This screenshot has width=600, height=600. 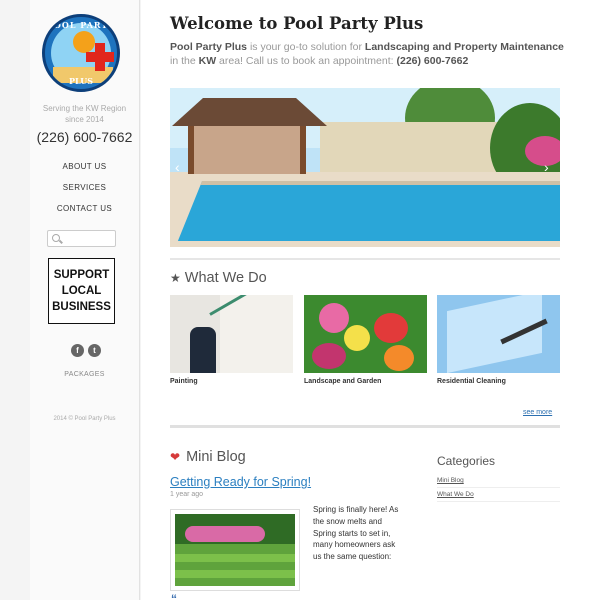 I want to click on category-what-we-do: What We Do, so click(x=498, y=496).